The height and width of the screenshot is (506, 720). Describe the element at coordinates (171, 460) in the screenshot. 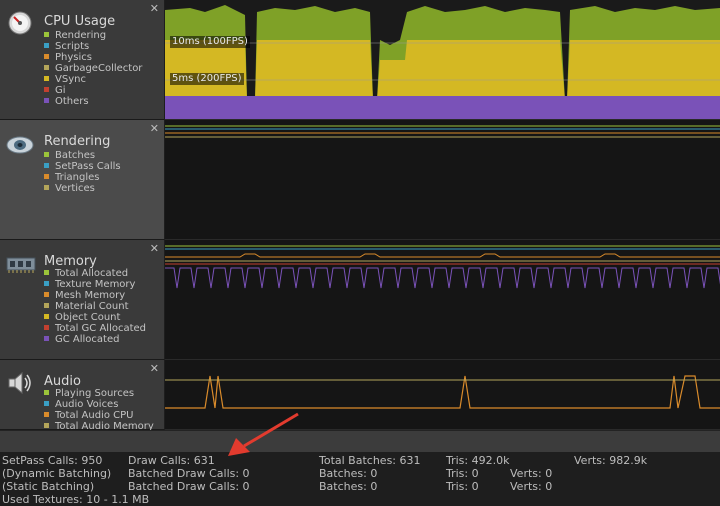

I see `draw-calls-stat: Draw Calls: 631` at that location.